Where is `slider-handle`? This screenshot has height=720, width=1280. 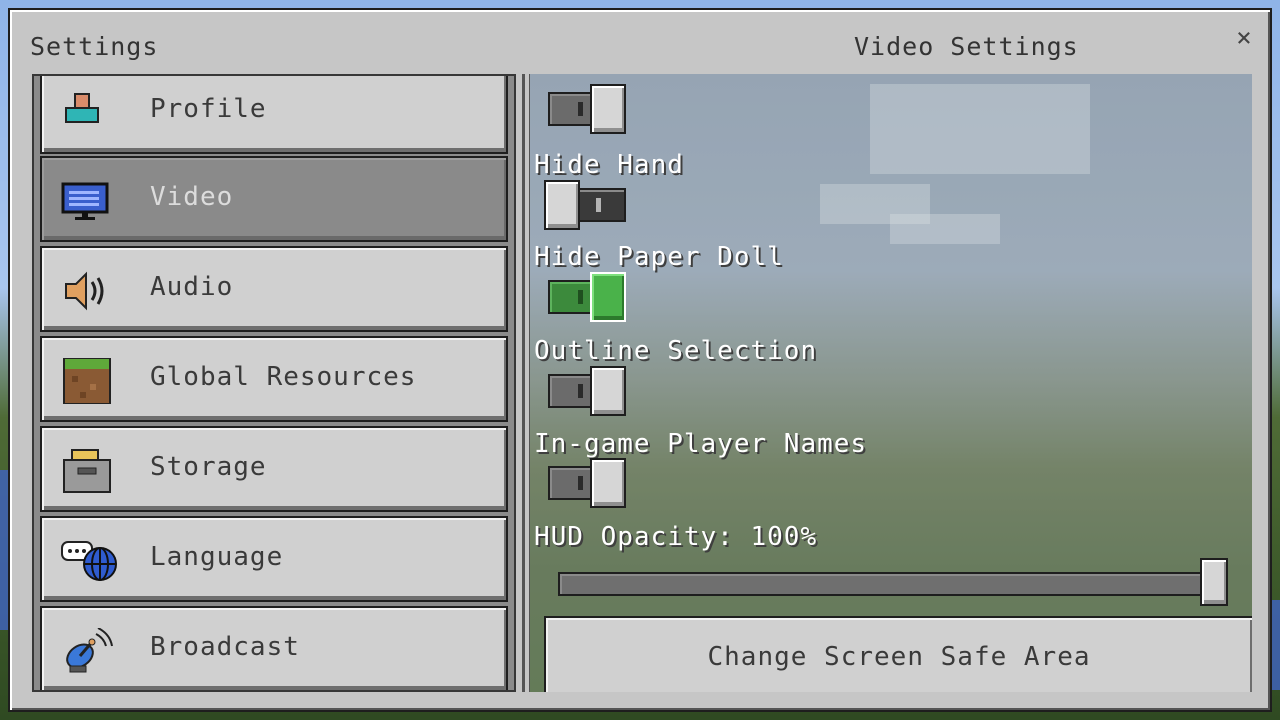
slider-handle is located at coordinates (1214, 582).